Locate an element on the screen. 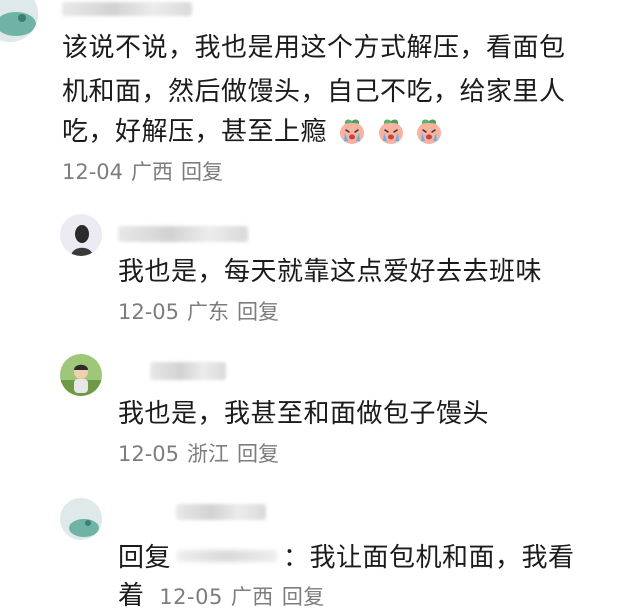  avatar-child-photo-icon is located at coordinates (81, 375).